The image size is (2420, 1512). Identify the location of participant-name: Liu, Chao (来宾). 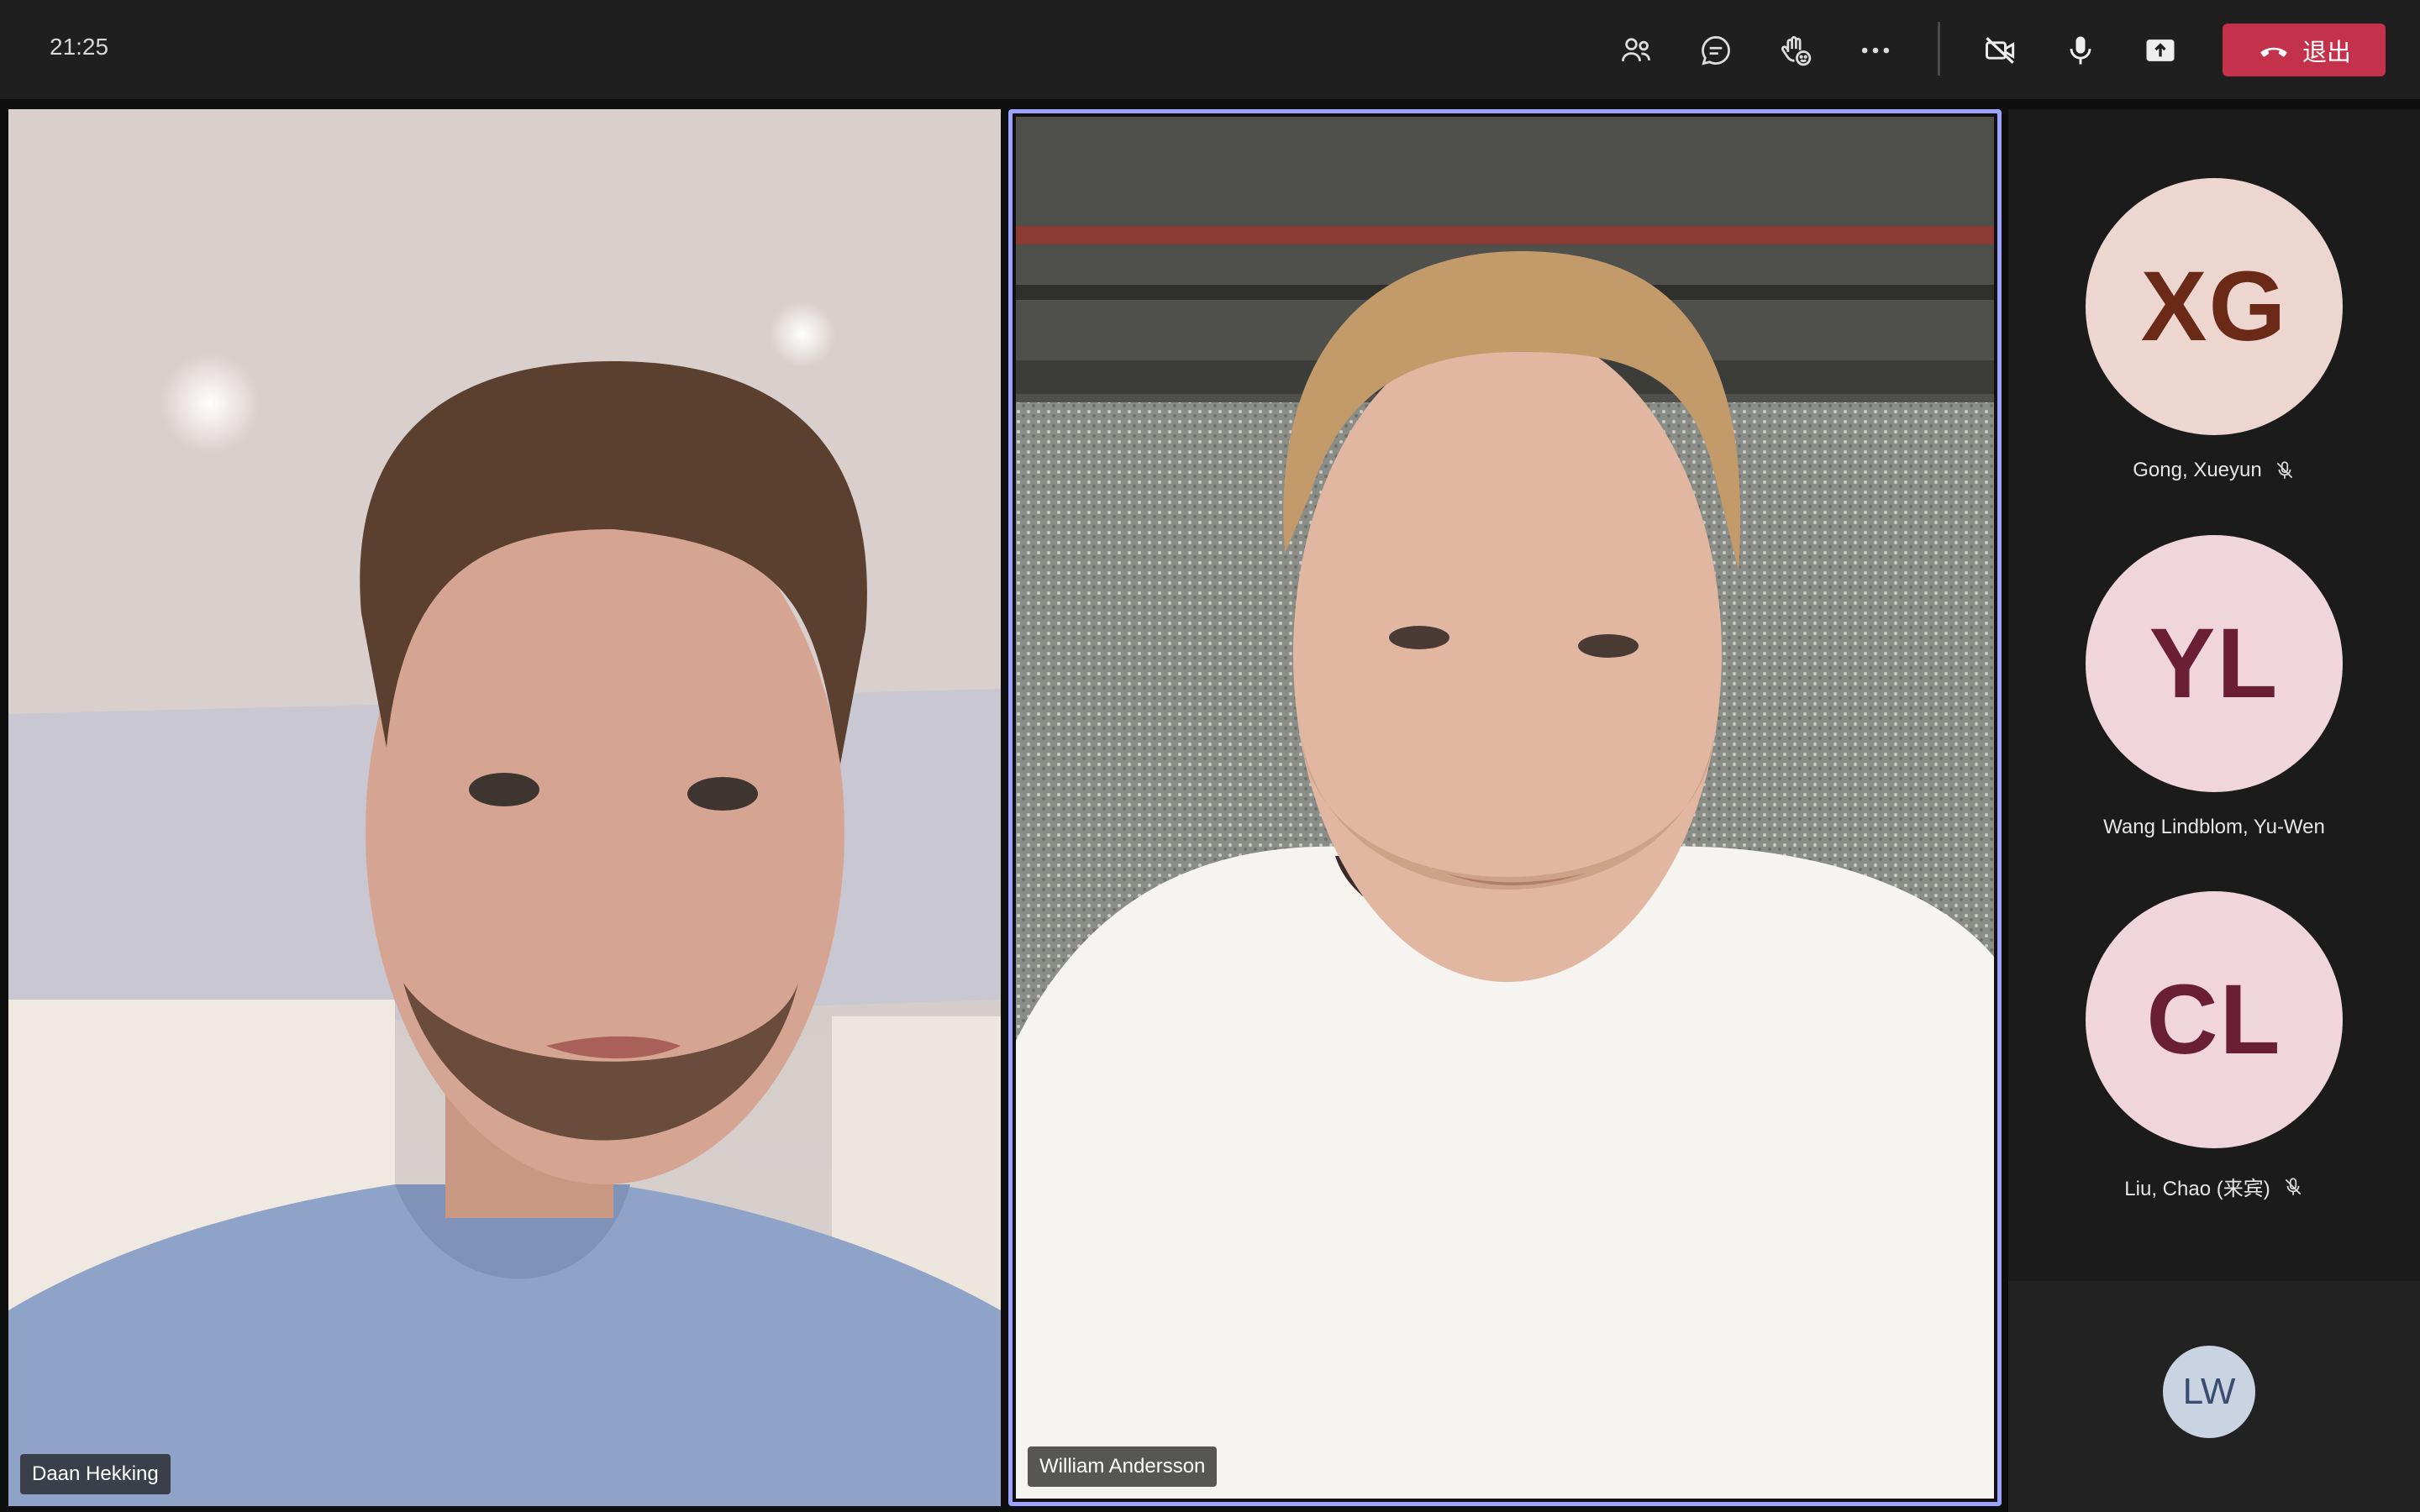
(2214, 1186).